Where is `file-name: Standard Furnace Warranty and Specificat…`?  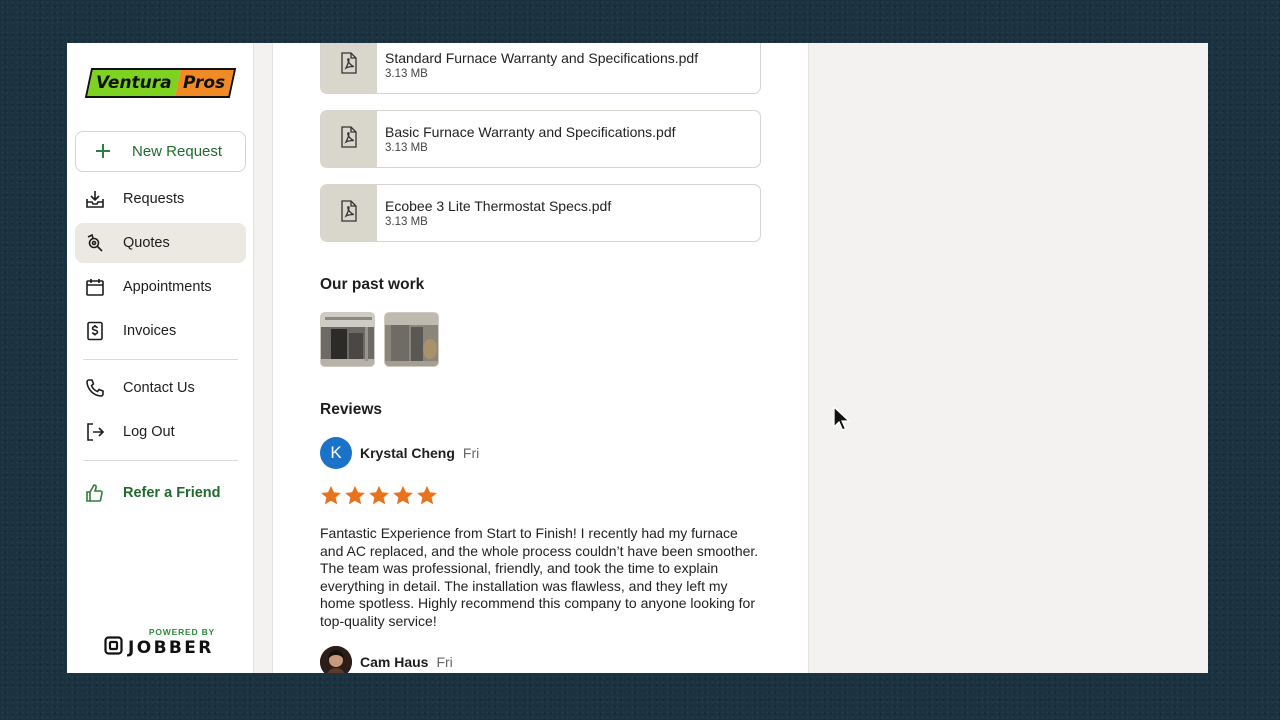 file-name: Standard Furnace Warranty and Specificat… is located at coordinates (542, 58).